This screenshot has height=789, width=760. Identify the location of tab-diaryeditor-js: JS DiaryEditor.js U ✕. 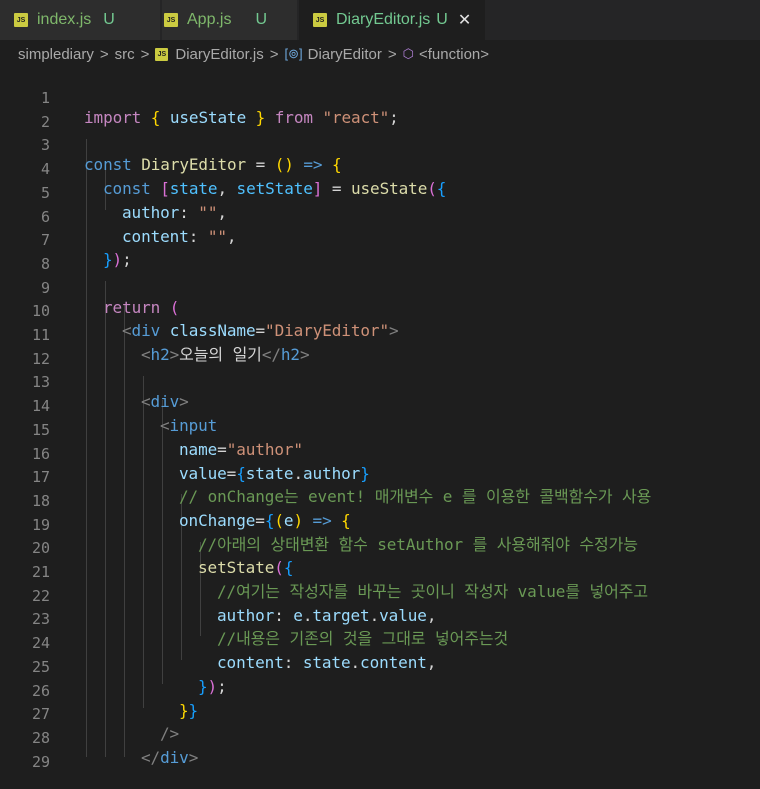
(392, 20).